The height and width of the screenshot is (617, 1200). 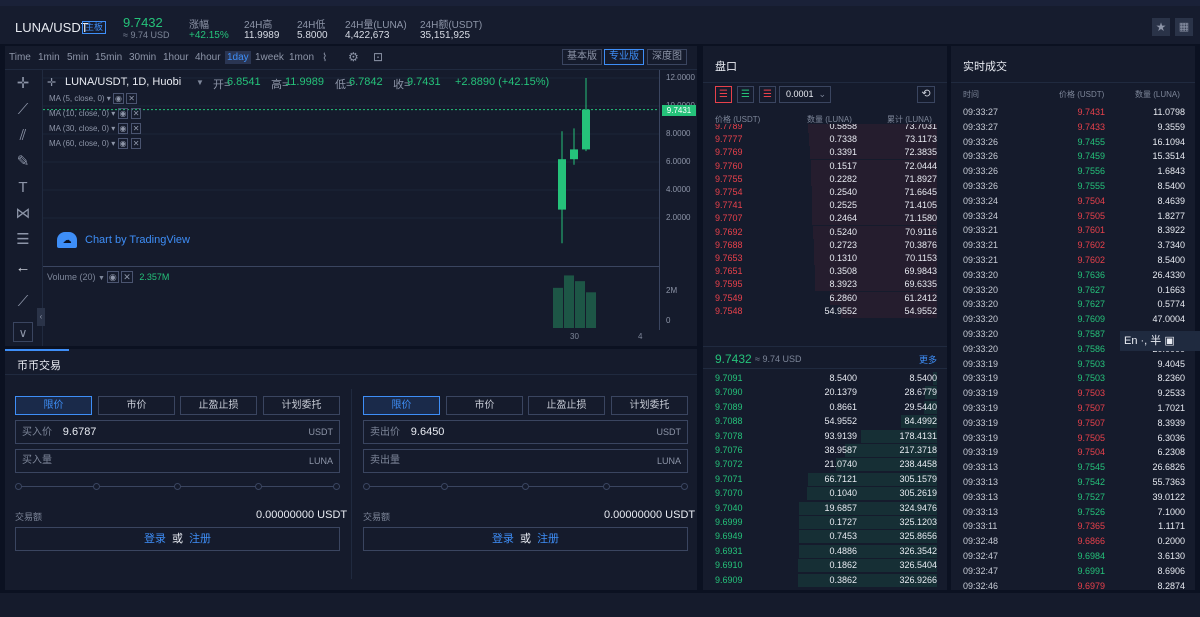 I want to click on ruler-icon: ⟋, so click(x=23, y=302).